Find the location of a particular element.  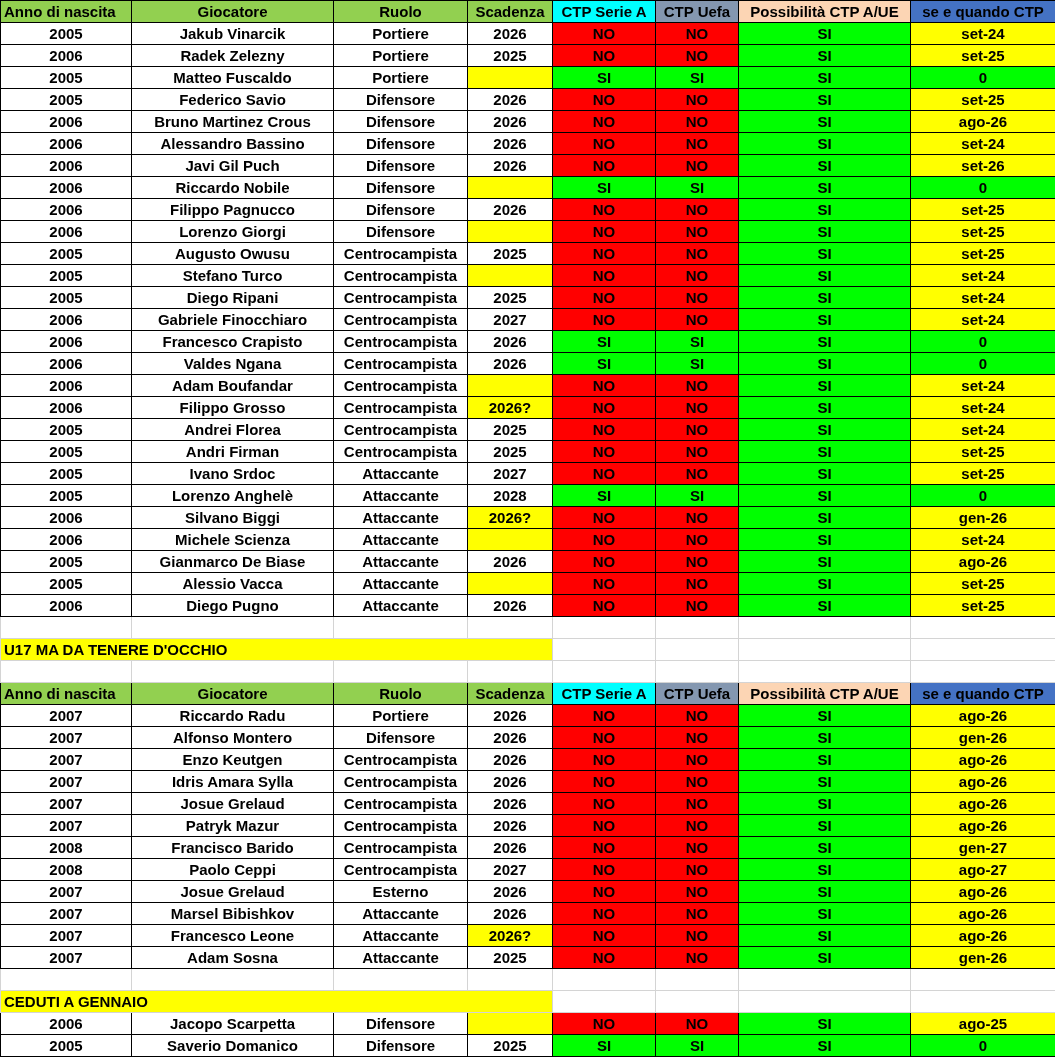

status-cell: gen-26 is located at coordinates (982, 737).